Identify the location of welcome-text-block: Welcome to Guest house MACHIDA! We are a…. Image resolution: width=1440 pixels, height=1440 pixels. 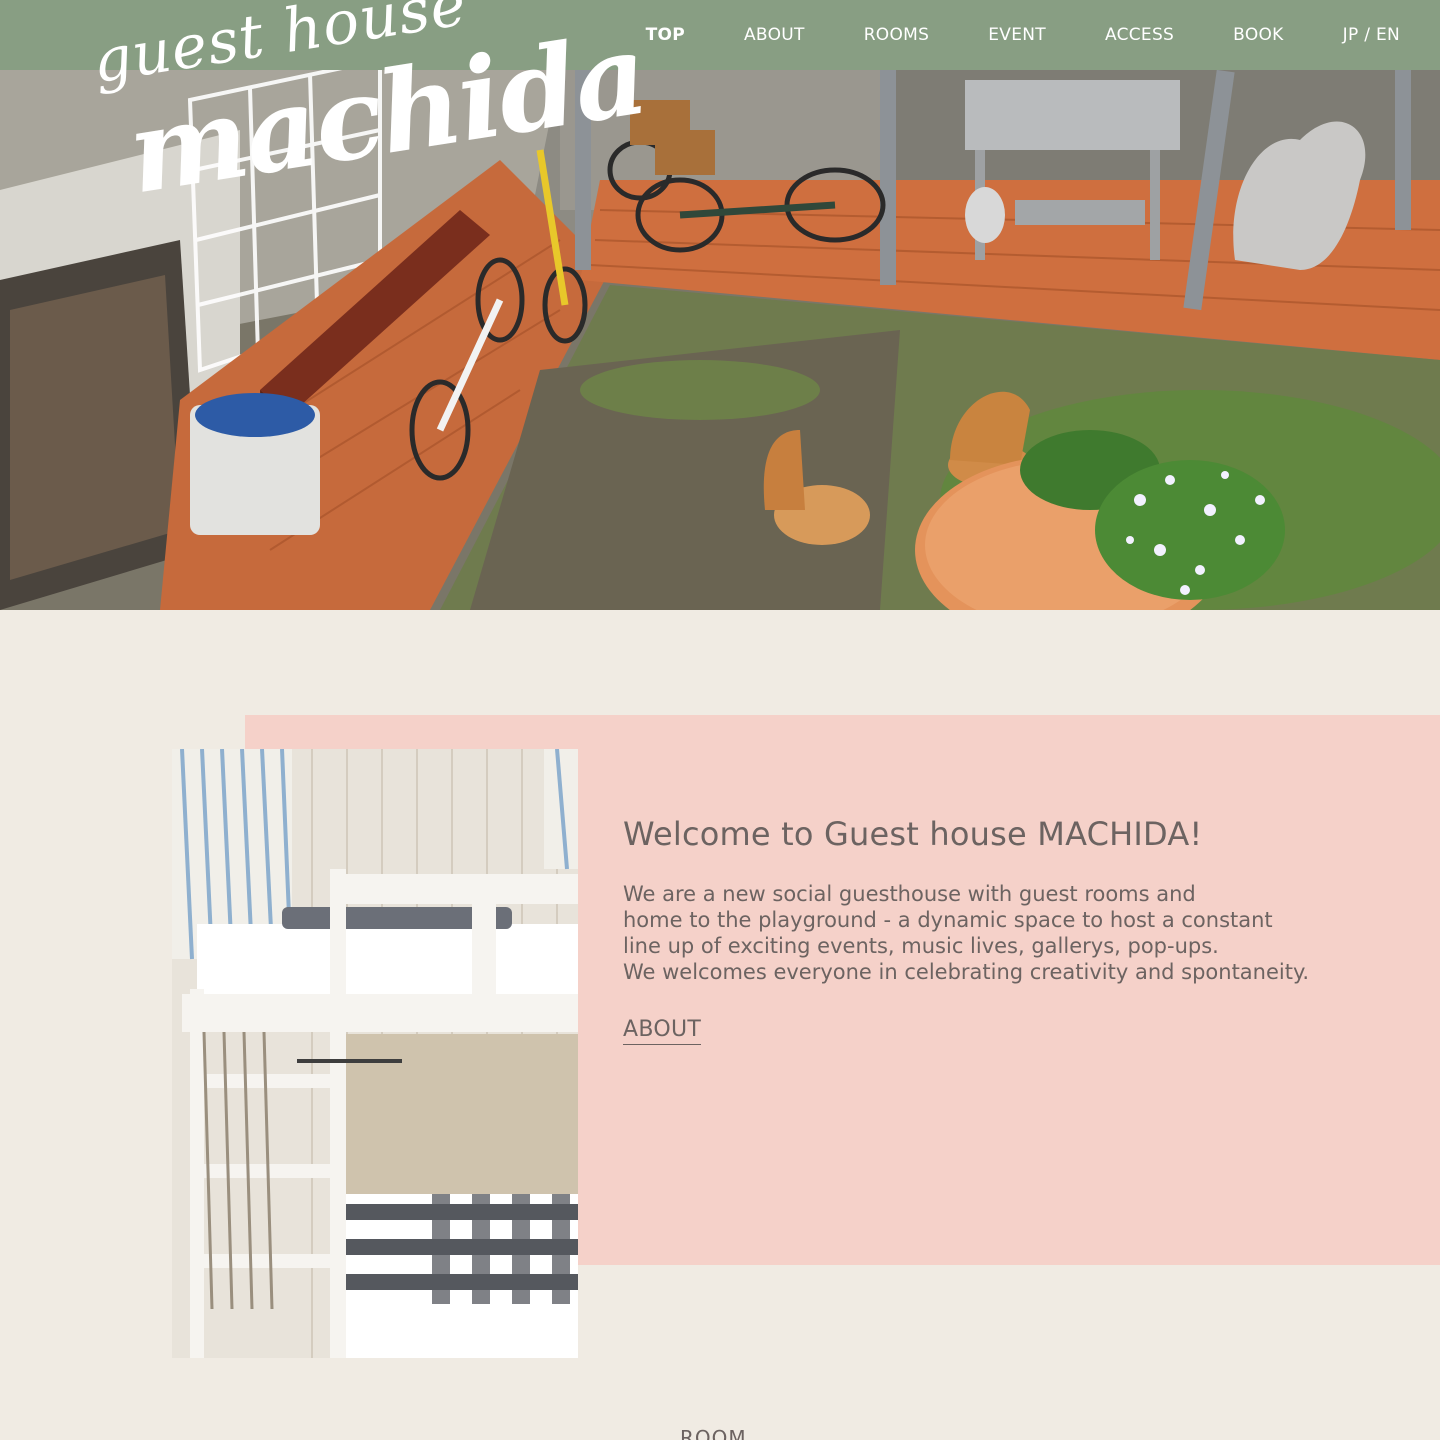
(993, 930).